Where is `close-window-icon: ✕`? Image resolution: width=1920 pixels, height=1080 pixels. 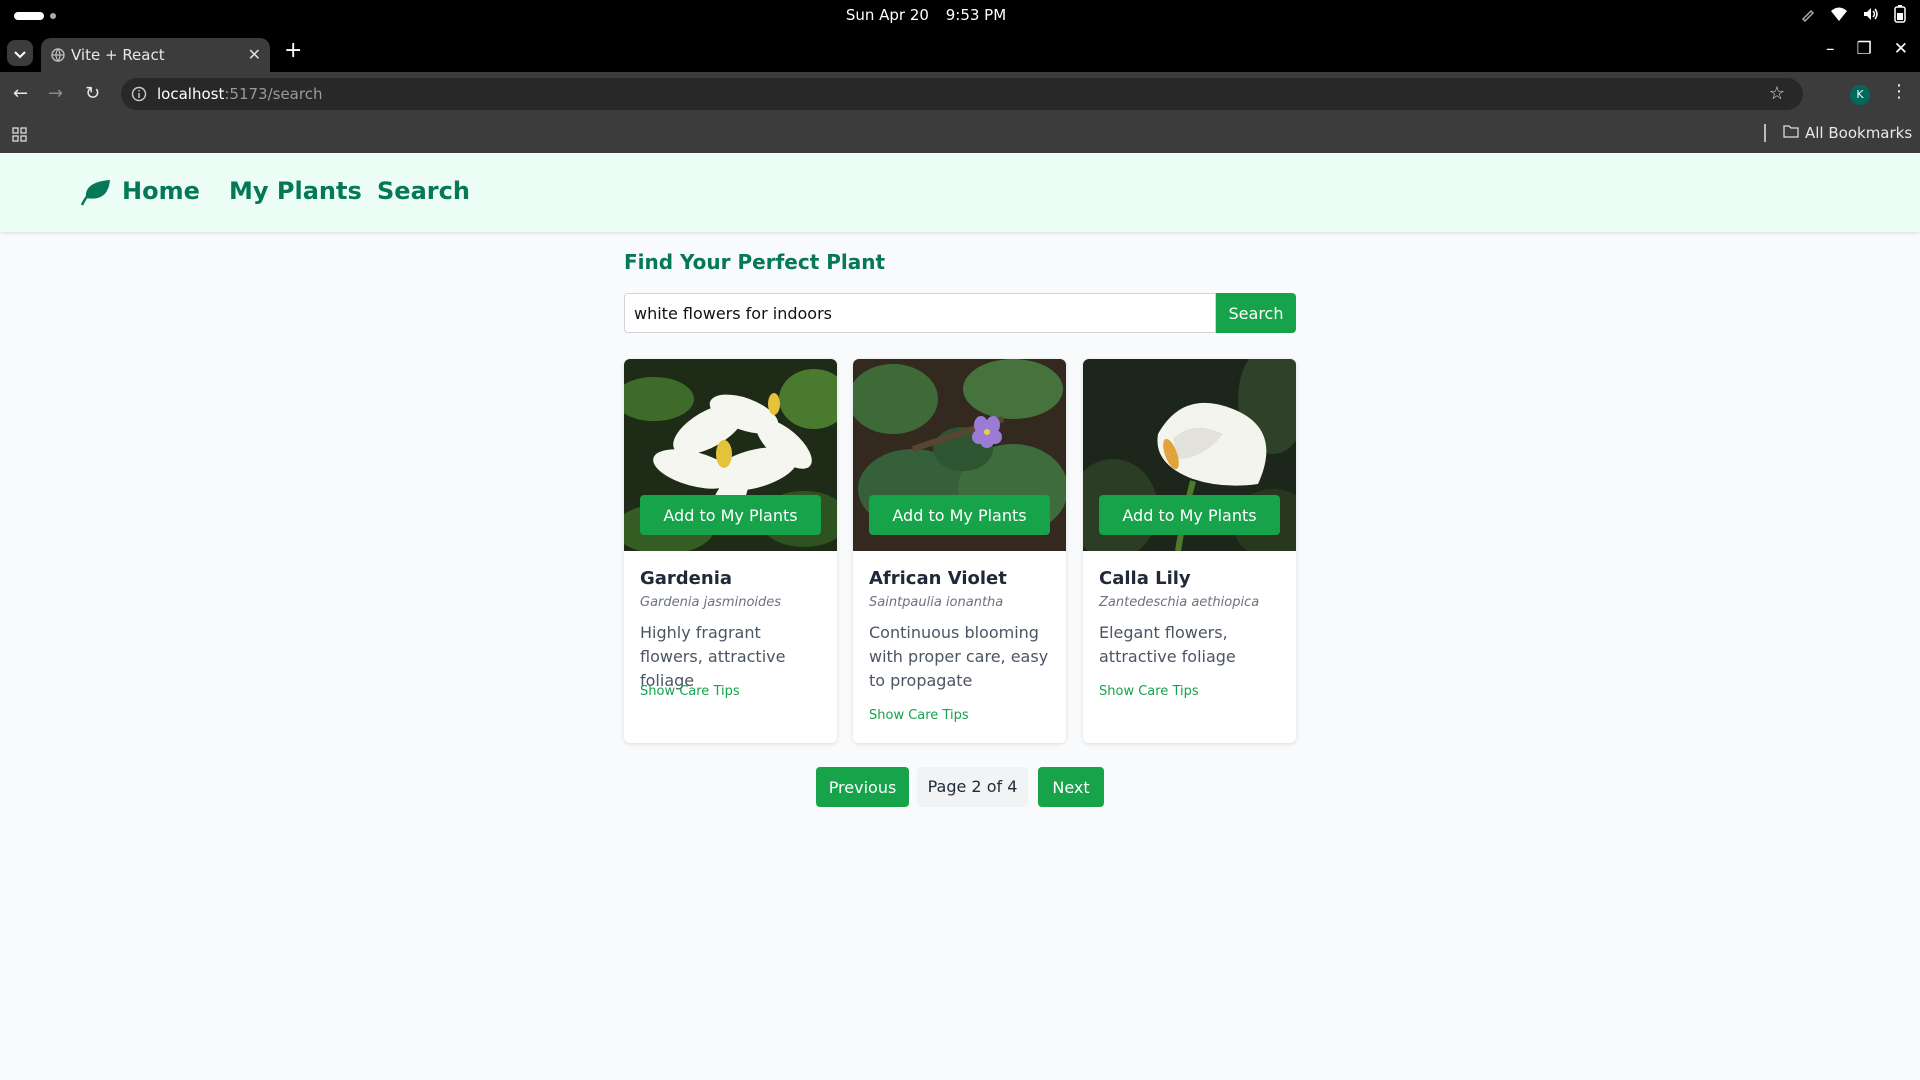 close-window-icon: ✕ is located at coordinates (1901, 49).